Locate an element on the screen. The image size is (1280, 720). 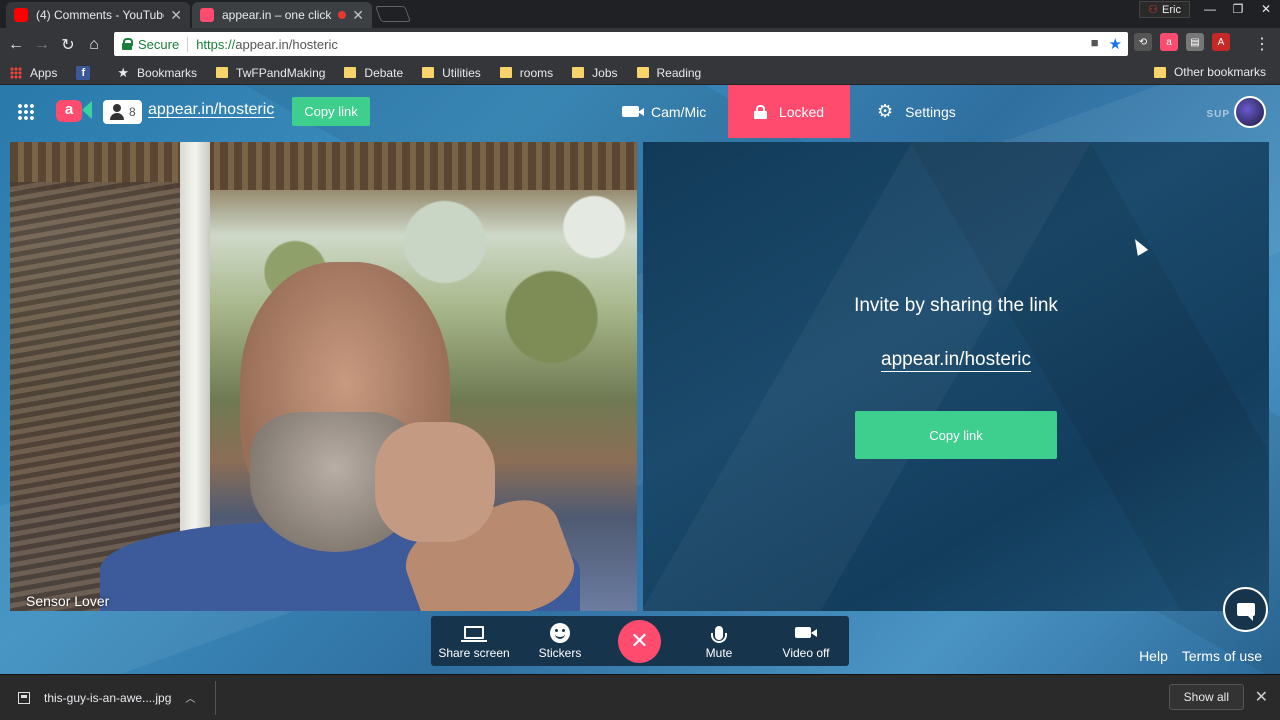
settings-button: ⚙ Settings is located at coordinates (916, 111).